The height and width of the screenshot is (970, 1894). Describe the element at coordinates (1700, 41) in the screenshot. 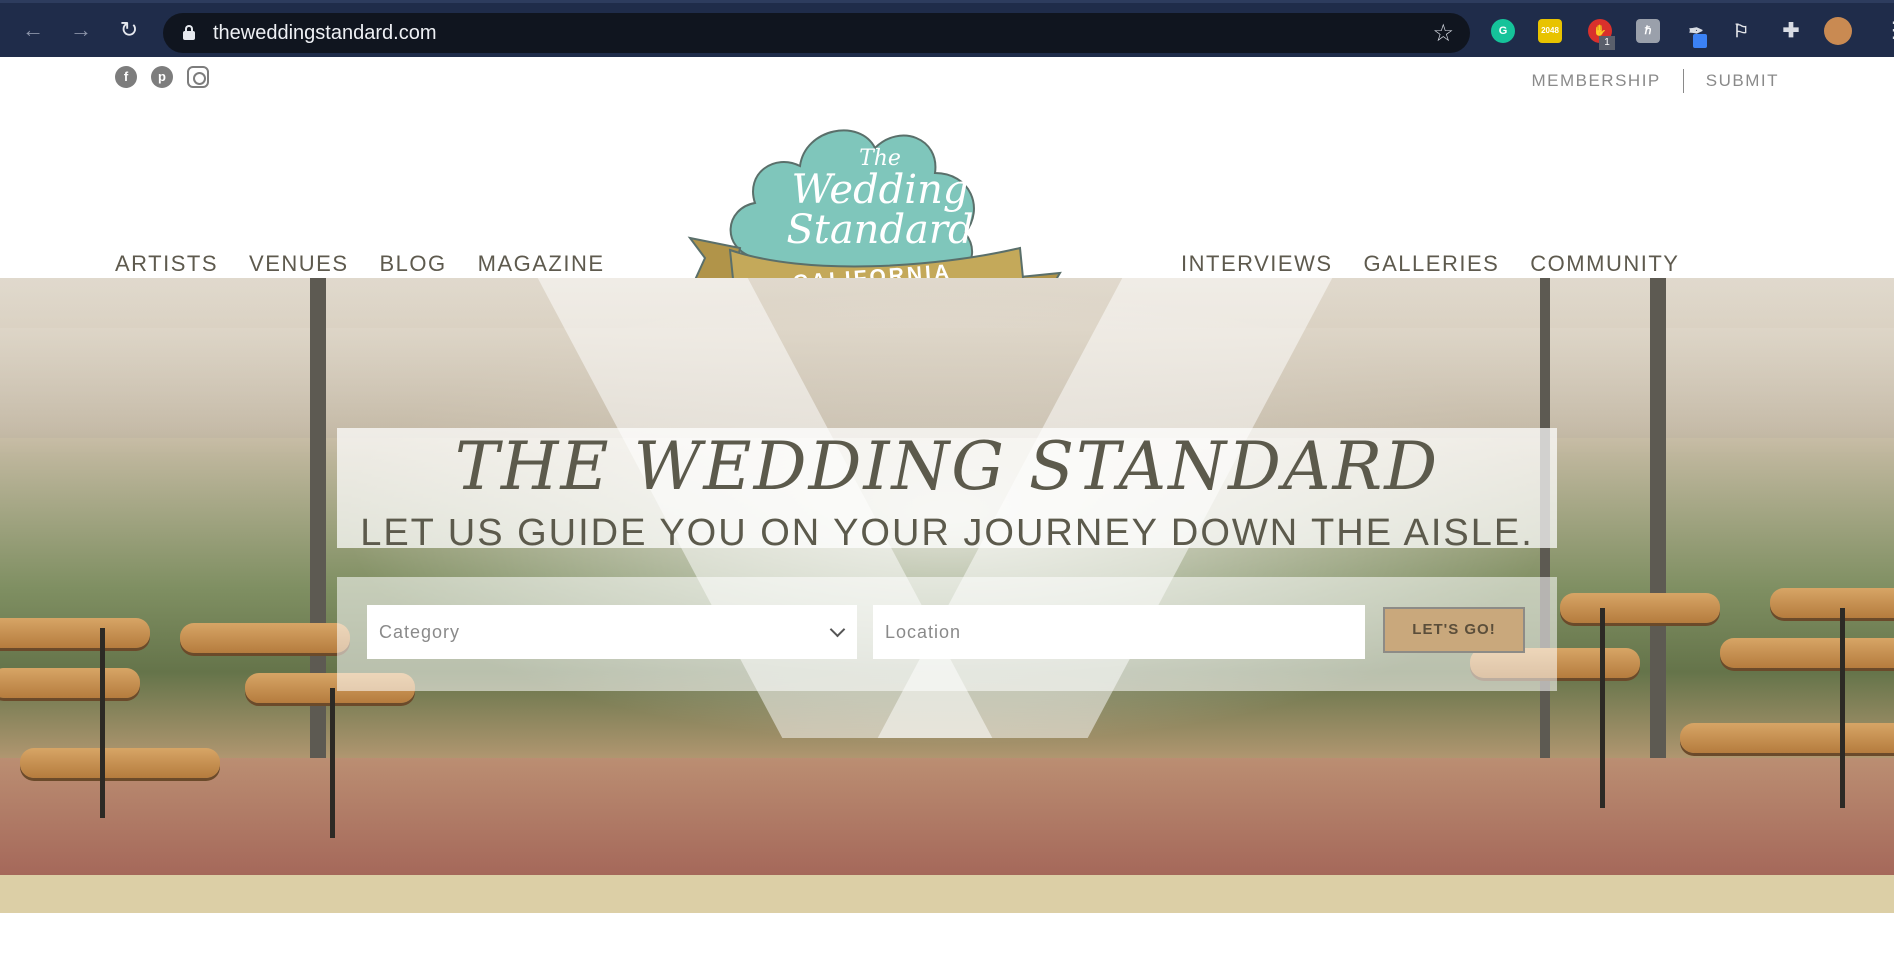

I see `pen-badge` at that location.